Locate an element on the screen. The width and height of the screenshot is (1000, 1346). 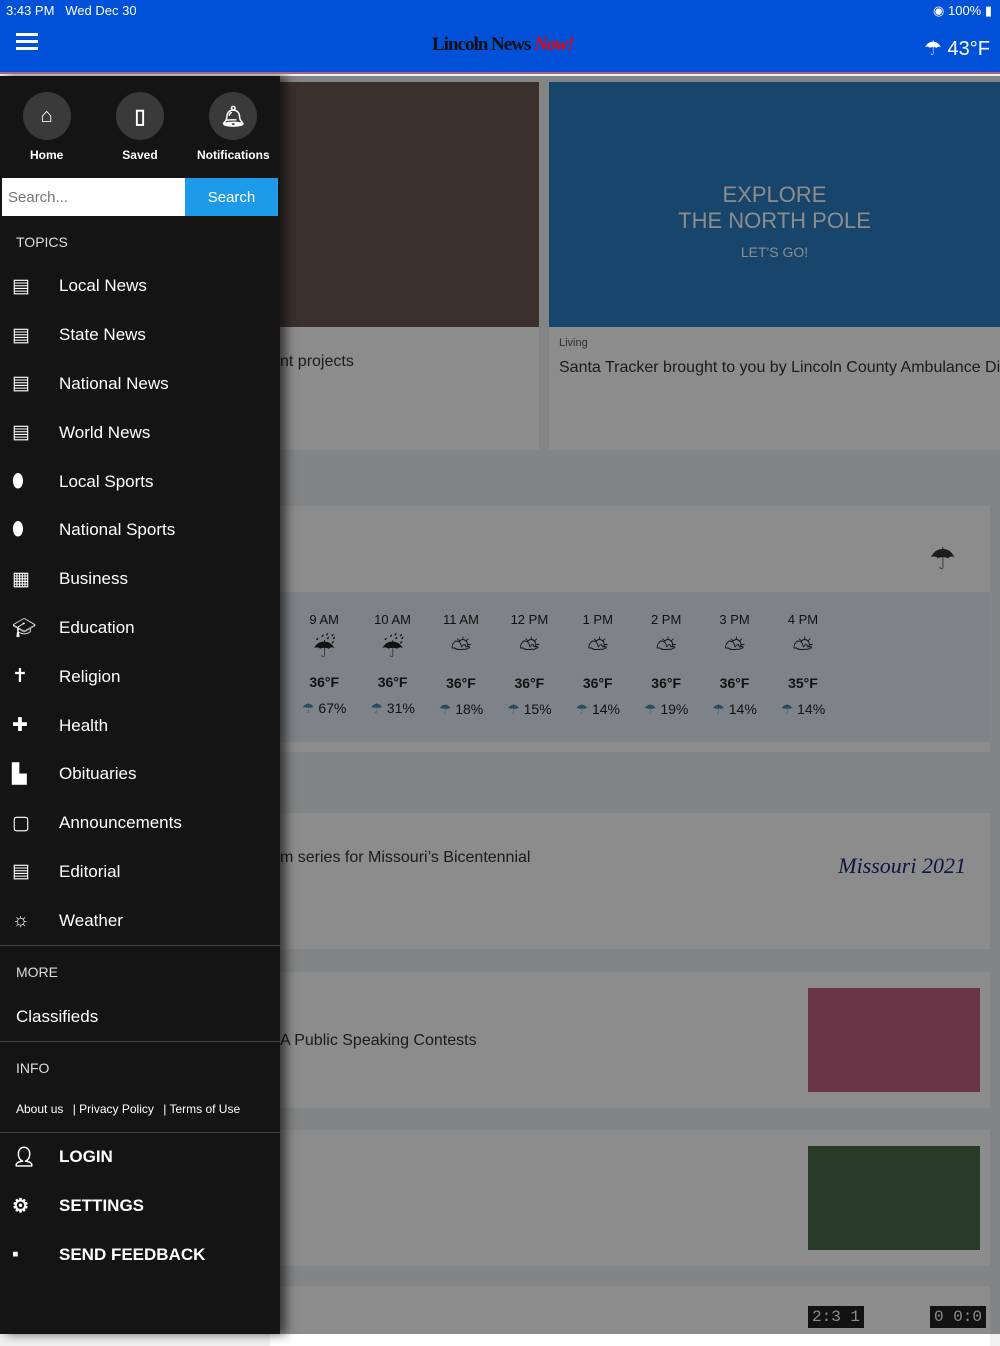
menu-item-religion: ✝ Religion is located at coordinates (140, 676).